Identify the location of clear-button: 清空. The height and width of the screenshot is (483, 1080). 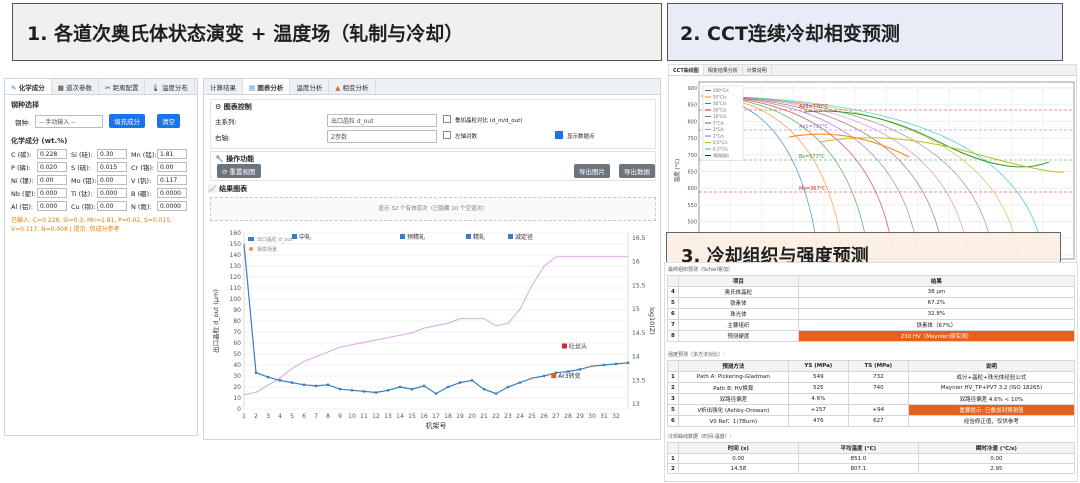
(168, 121).